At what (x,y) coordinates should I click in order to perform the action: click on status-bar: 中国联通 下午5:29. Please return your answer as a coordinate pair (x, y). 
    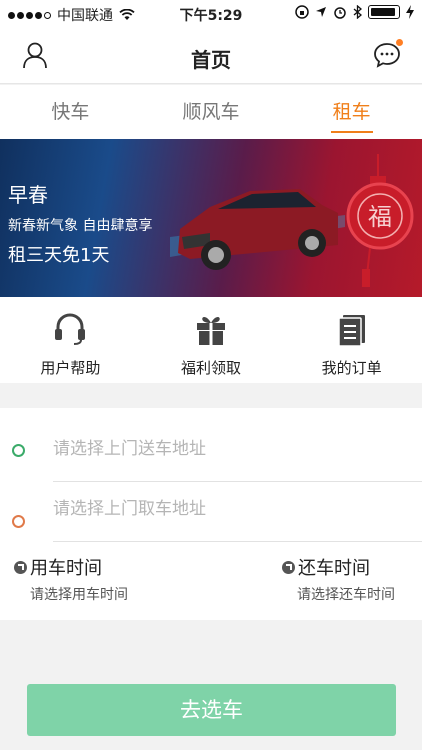
    Looking at the image, I should click on (211, 14).